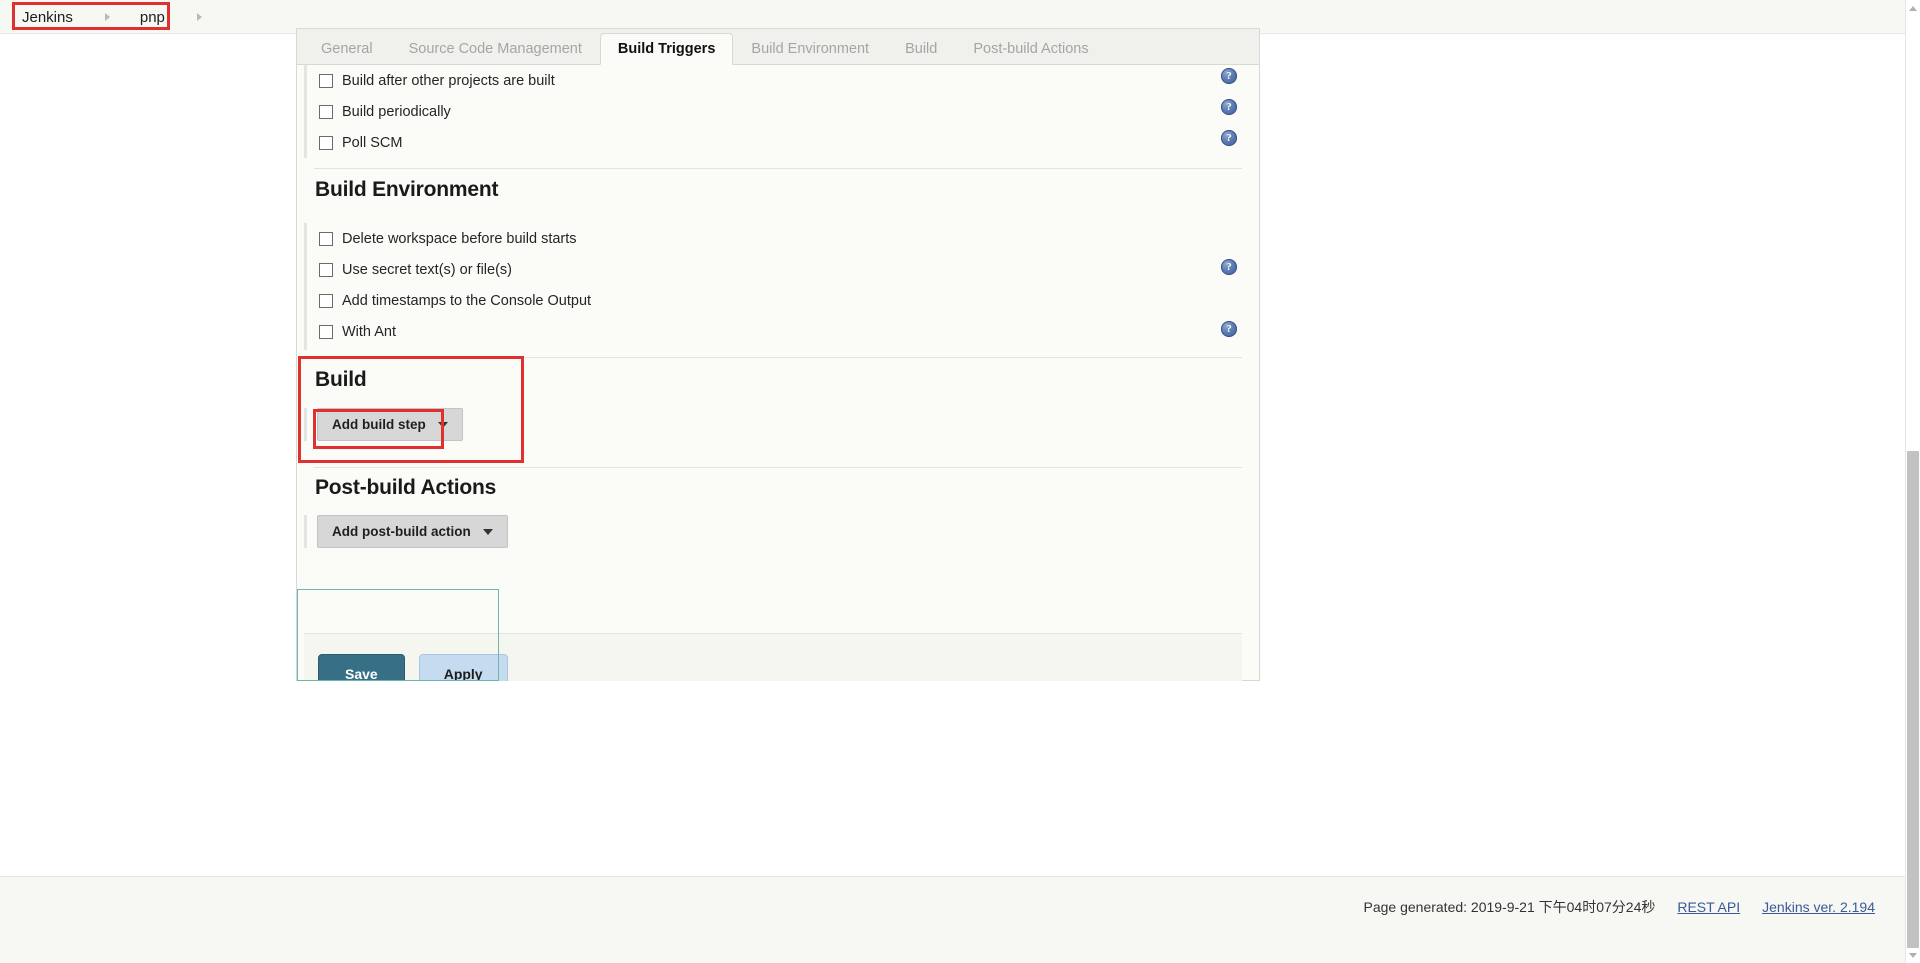 This screenshot has width=1920, height=963. Describe the element at coordinates (326, 142) in the screenshot. I see `checkbox-poll-scm` at that location.